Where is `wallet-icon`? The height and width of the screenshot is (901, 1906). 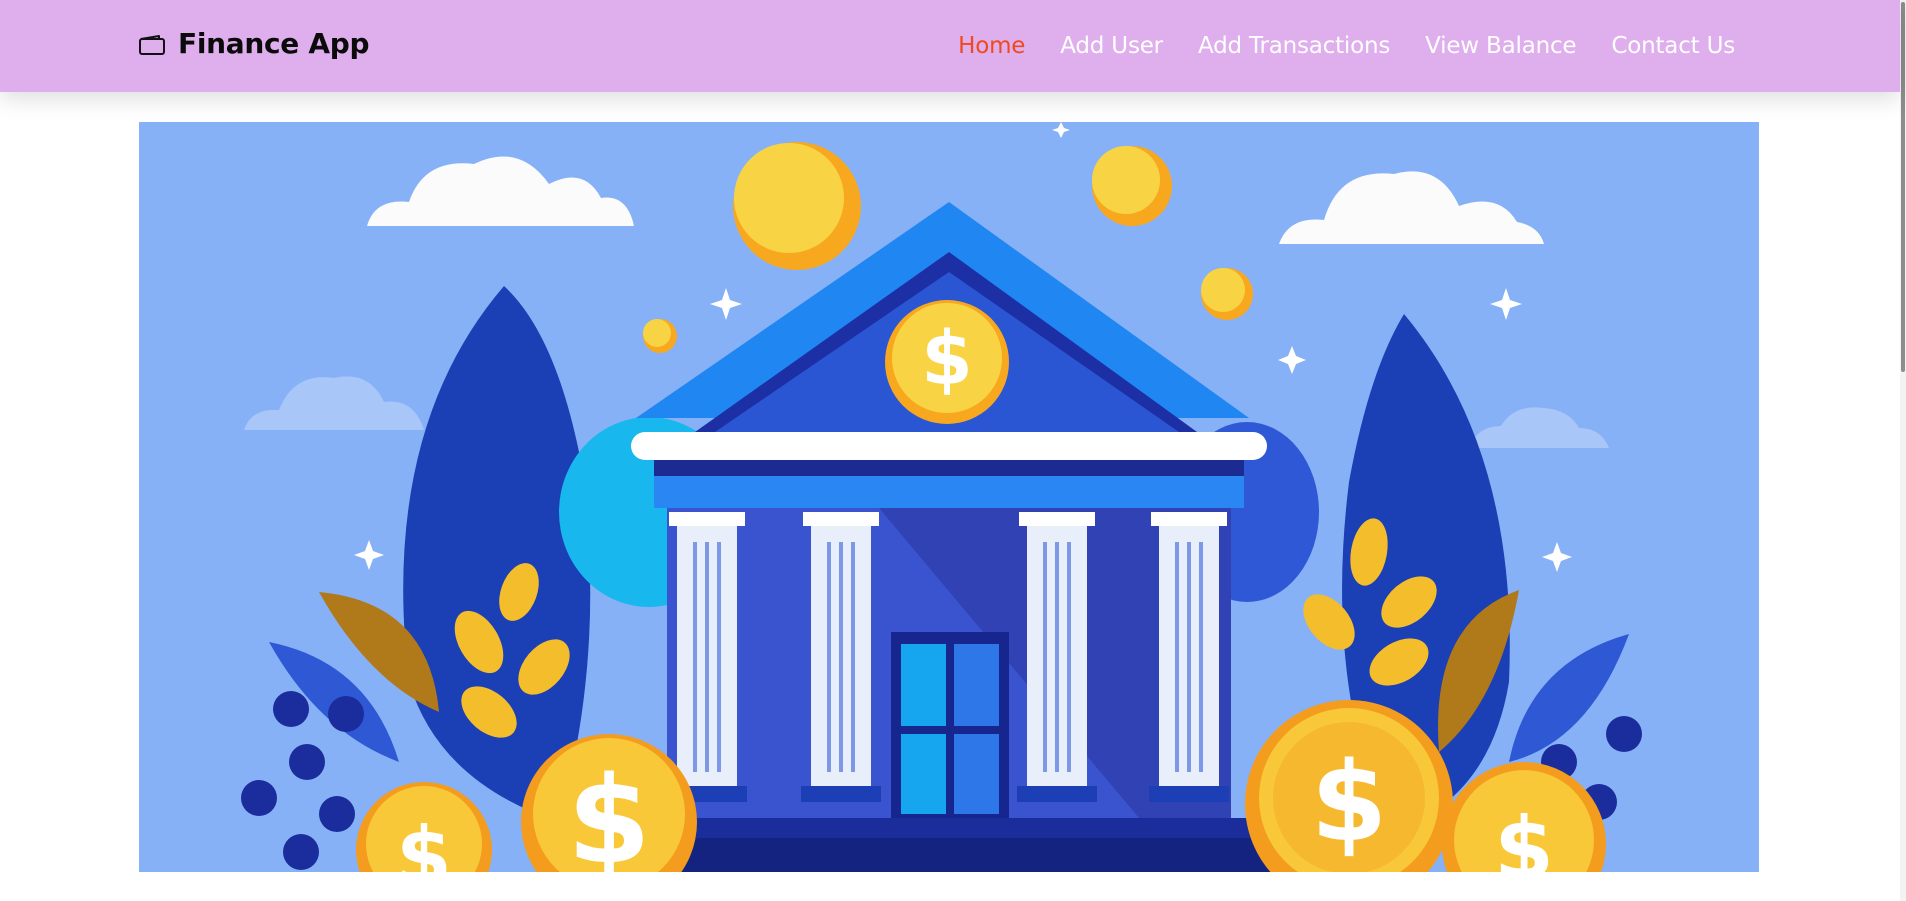 wallet-icon is located at coordinates (152, 44).